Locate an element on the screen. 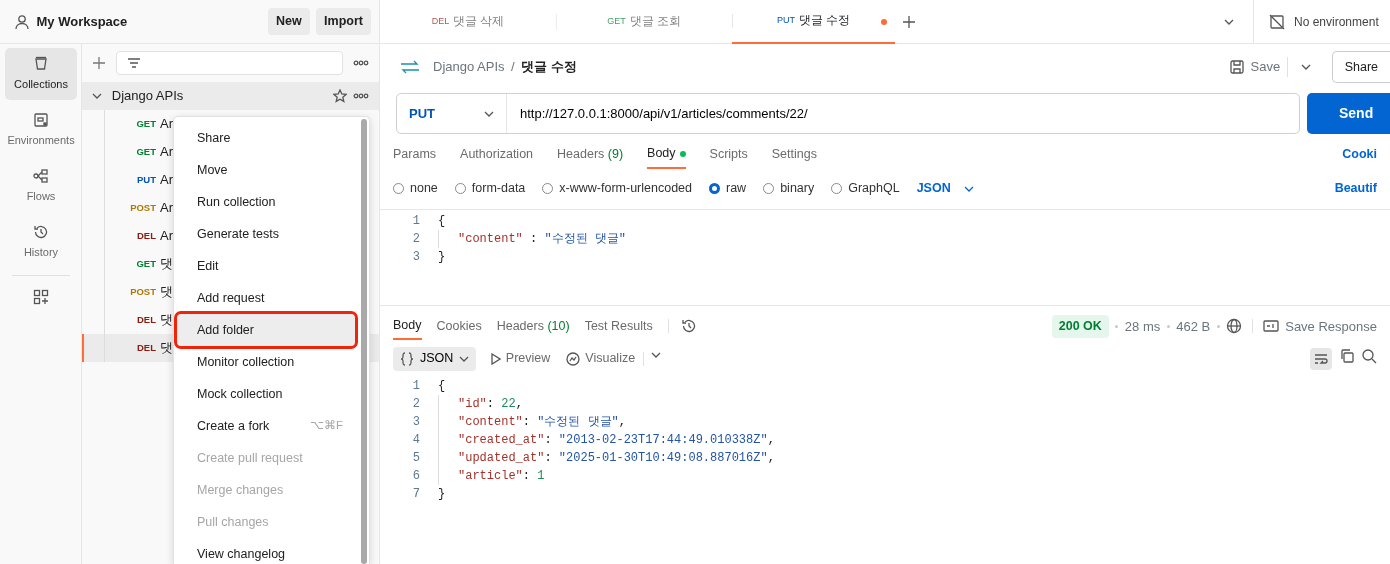  line-number: 7 is located at coordinates (416, 495).